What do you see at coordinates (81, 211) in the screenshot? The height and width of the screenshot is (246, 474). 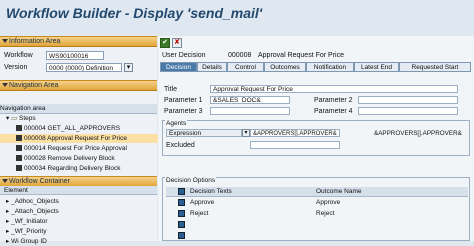 I see `container-item: ▸ _Attach_Objects` at bounding box center [81, 211].